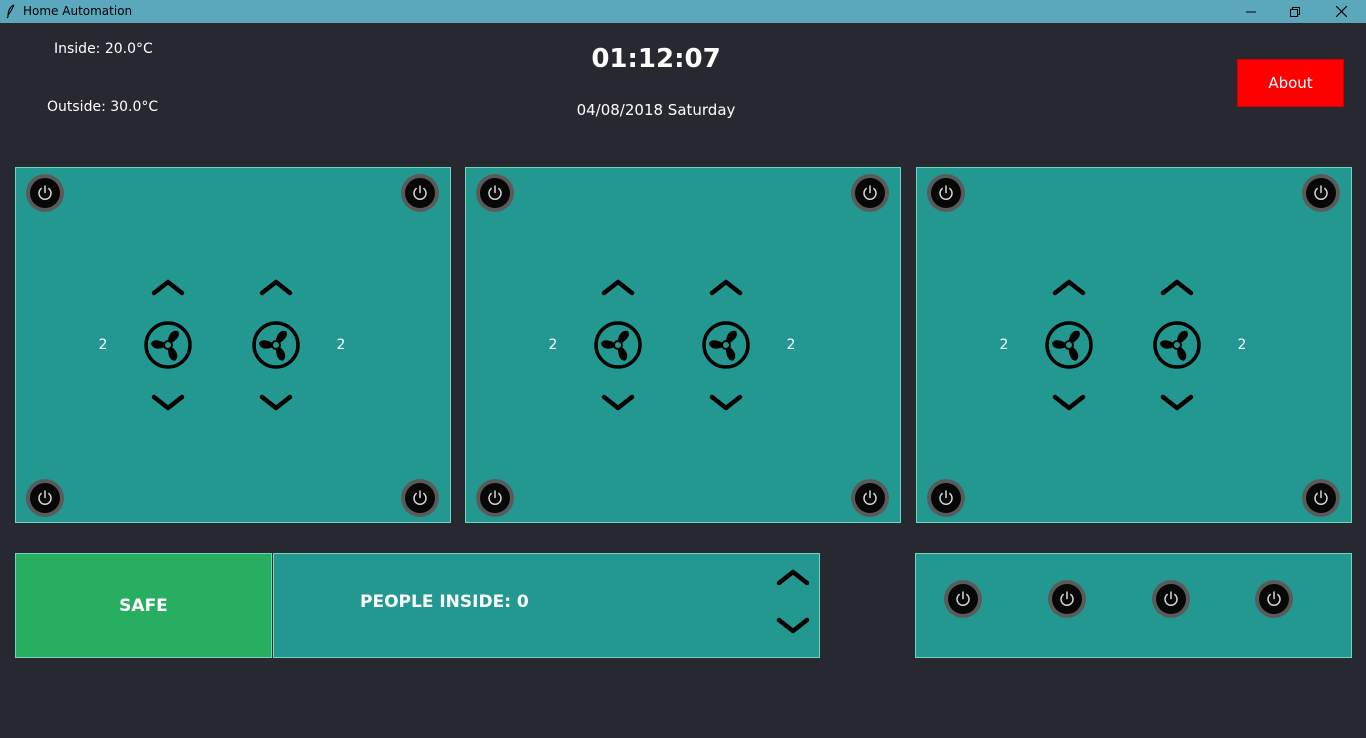 This screenshot has width=1366, height=738. I want to click on outside-temperature: Outside: 30.0°C, so click(103, 107).